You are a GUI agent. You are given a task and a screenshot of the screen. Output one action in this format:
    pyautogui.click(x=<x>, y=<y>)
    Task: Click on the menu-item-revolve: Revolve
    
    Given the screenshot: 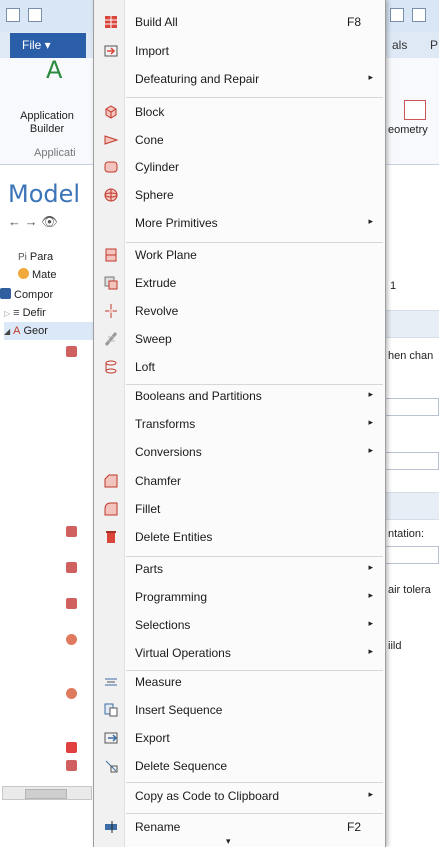 What is the action you would take?
    pyautogui.click(x=239, y=311)
    